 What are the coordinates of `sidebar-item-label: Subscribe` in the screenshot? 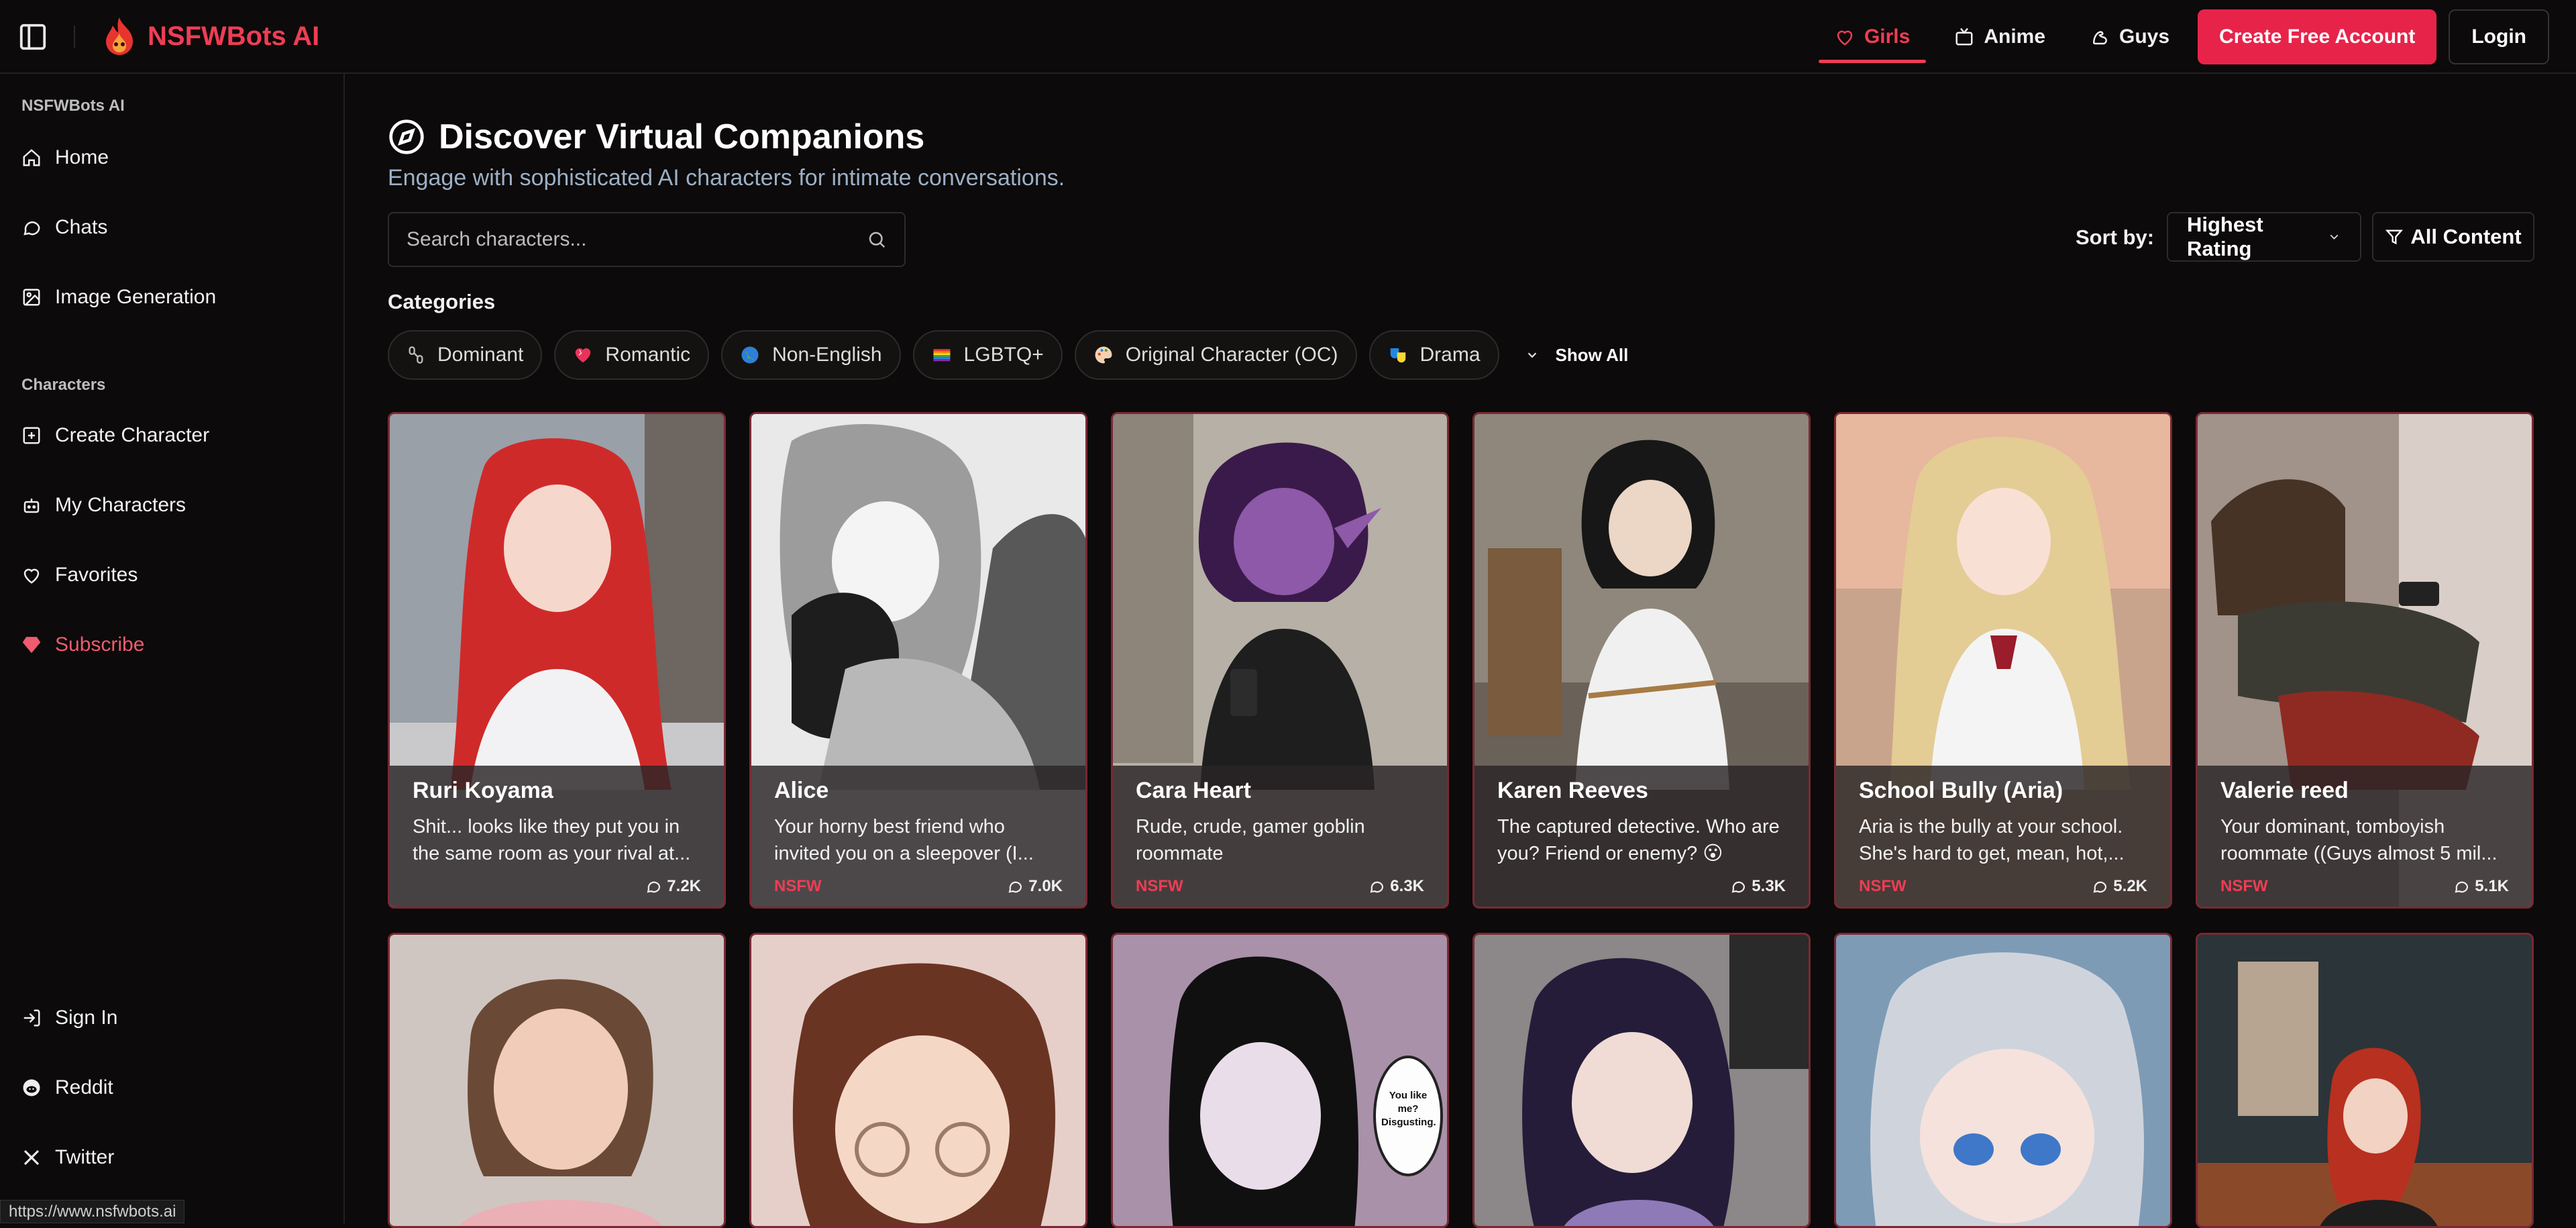 It's located at (100, 644).